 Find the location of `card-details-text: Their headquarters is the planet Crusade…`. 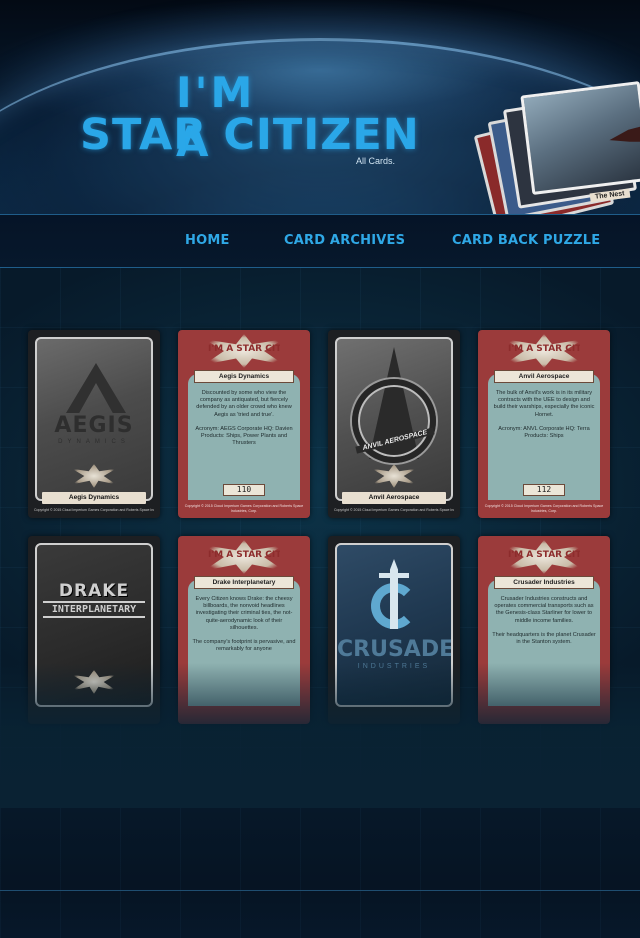

card-details-text: Their headquarters is the planet Crusade… is located at coordinates (544, 638).